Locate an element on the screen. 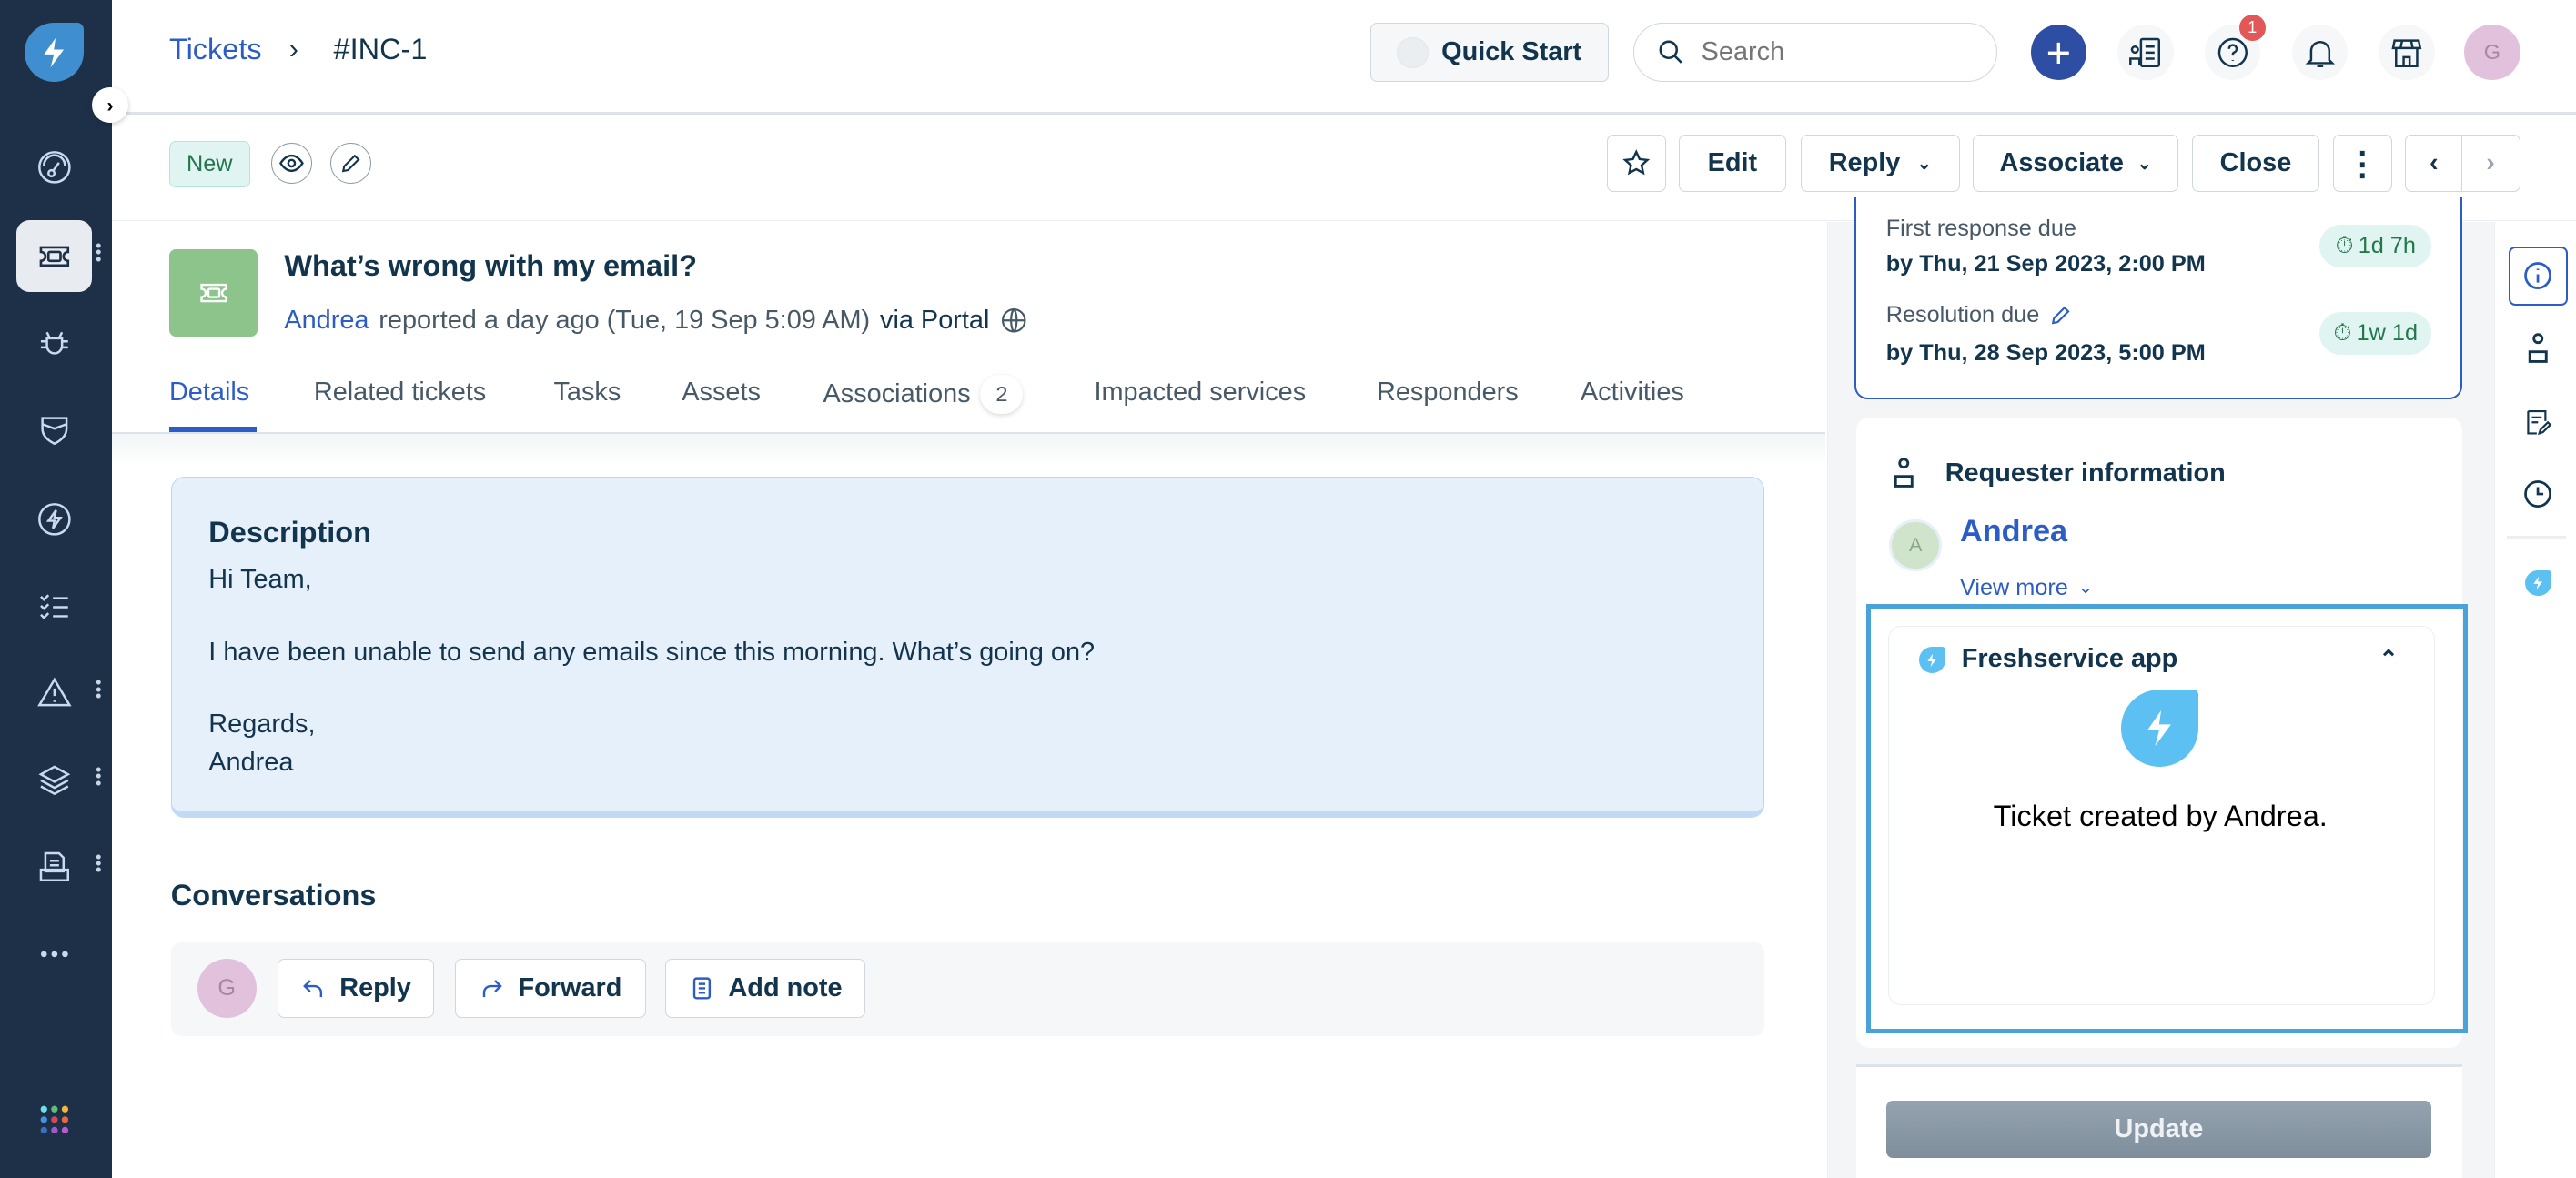 The image size is (2576, 1178). description-line: Andrea is located at coordinates (251, 762).